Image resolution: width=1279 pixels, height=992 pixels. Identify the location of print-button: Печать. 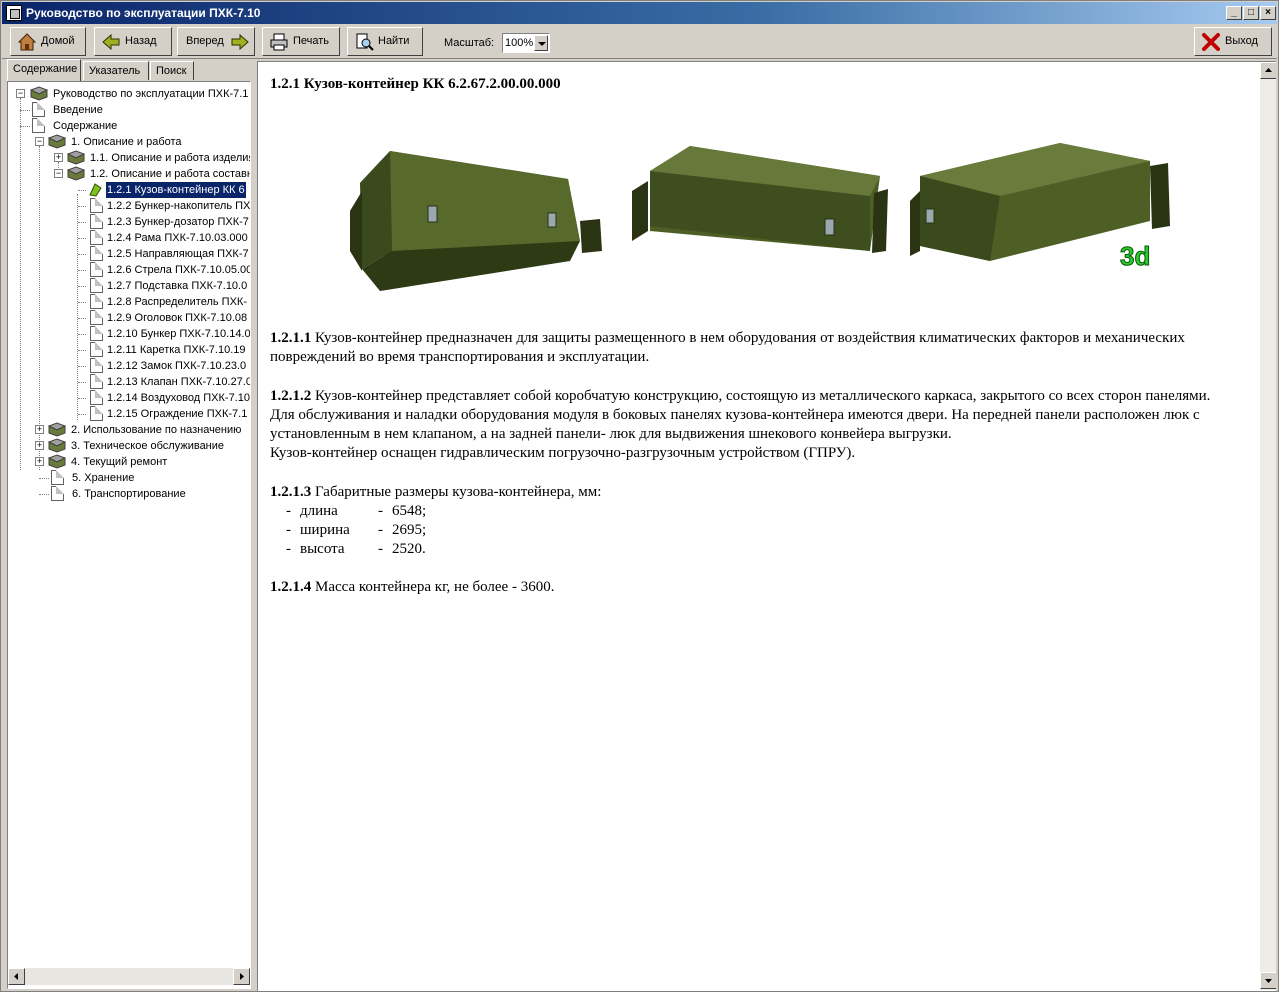
(301, 41).